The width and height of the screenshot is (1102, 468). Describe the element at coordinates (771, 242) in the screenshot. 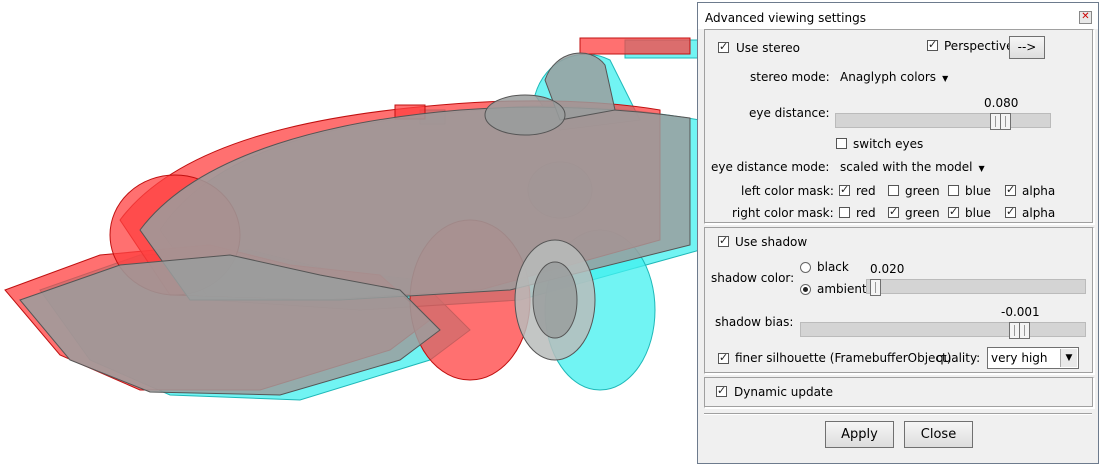

I see `use-shadow-label: Use shadow` at that location.